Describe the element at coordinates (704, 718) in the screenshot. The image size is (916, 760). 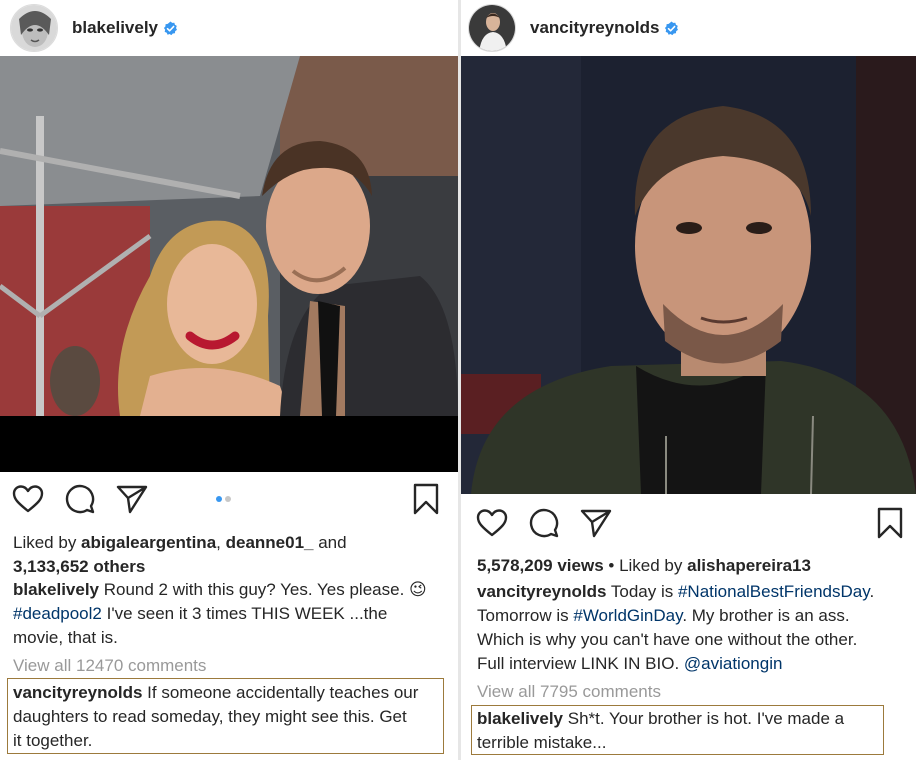
I see `comment-text: Sh*t. Your brother is hot. I've made a` at that location.